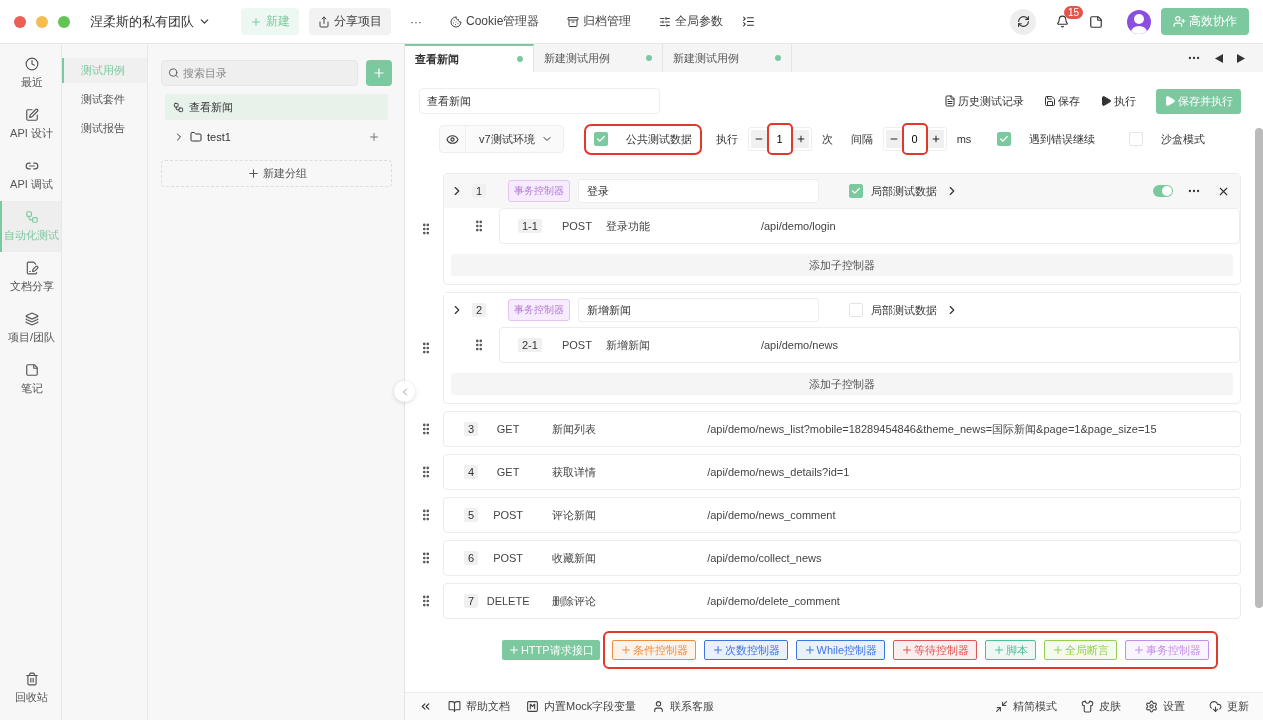  What do you see at coordinates (104, 99) in the screenshot?
I see `subnav-item: 测试套件` at bounding box center [104, 99].